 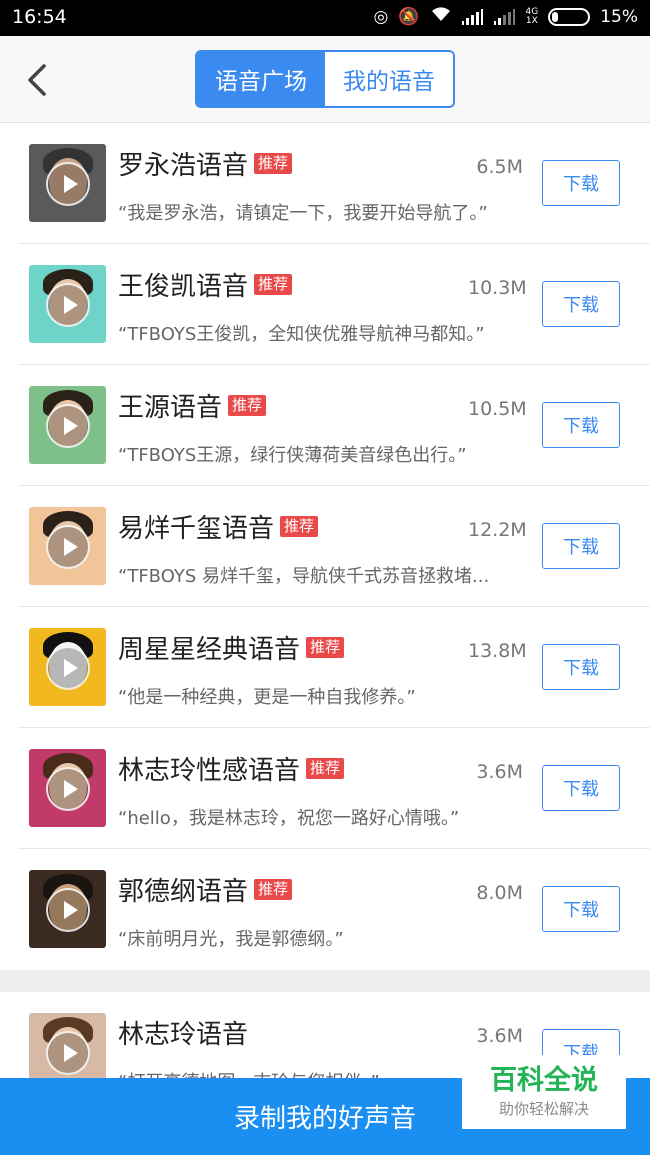 I want to click on voice-name: 易烊千玺语音, so click(x=196, y=529).